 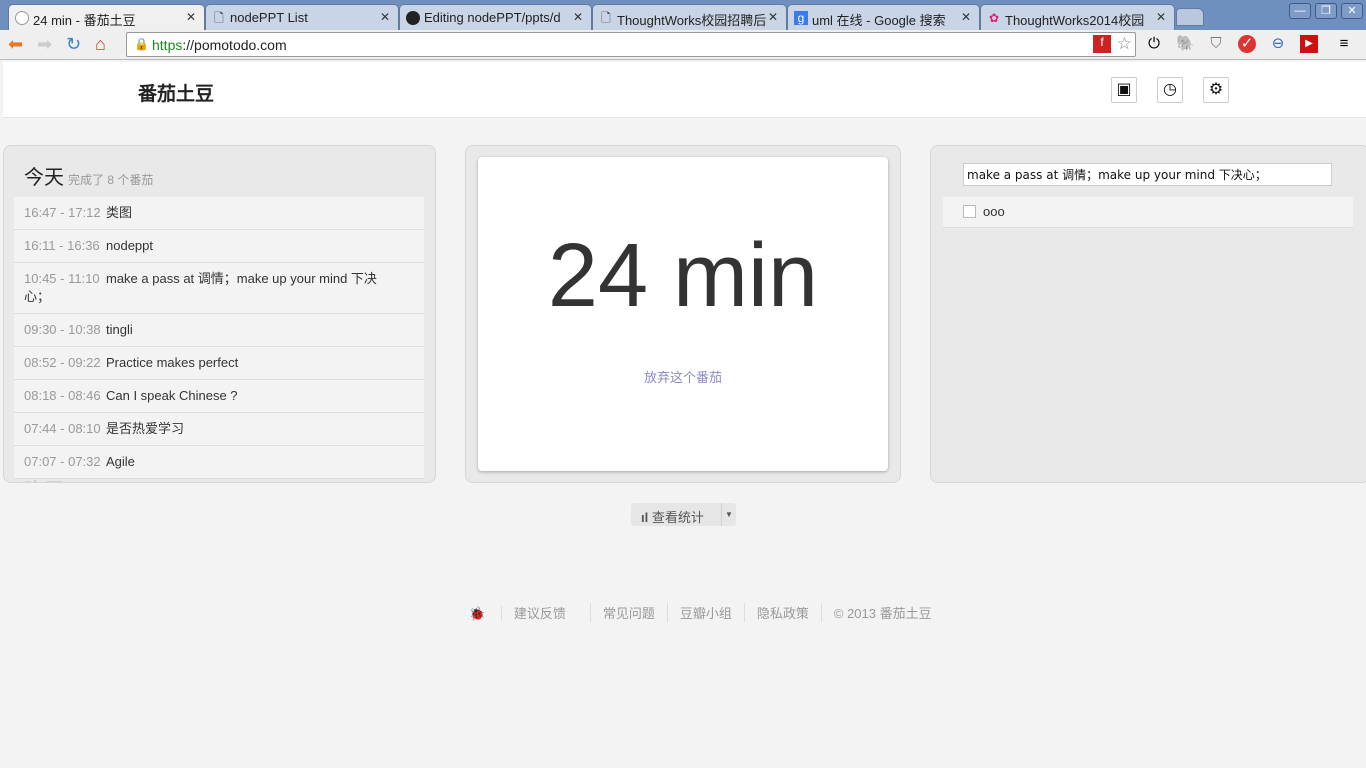 I want to click on stats-dropdown-toggle: ▼, so click(x=728, y=514).